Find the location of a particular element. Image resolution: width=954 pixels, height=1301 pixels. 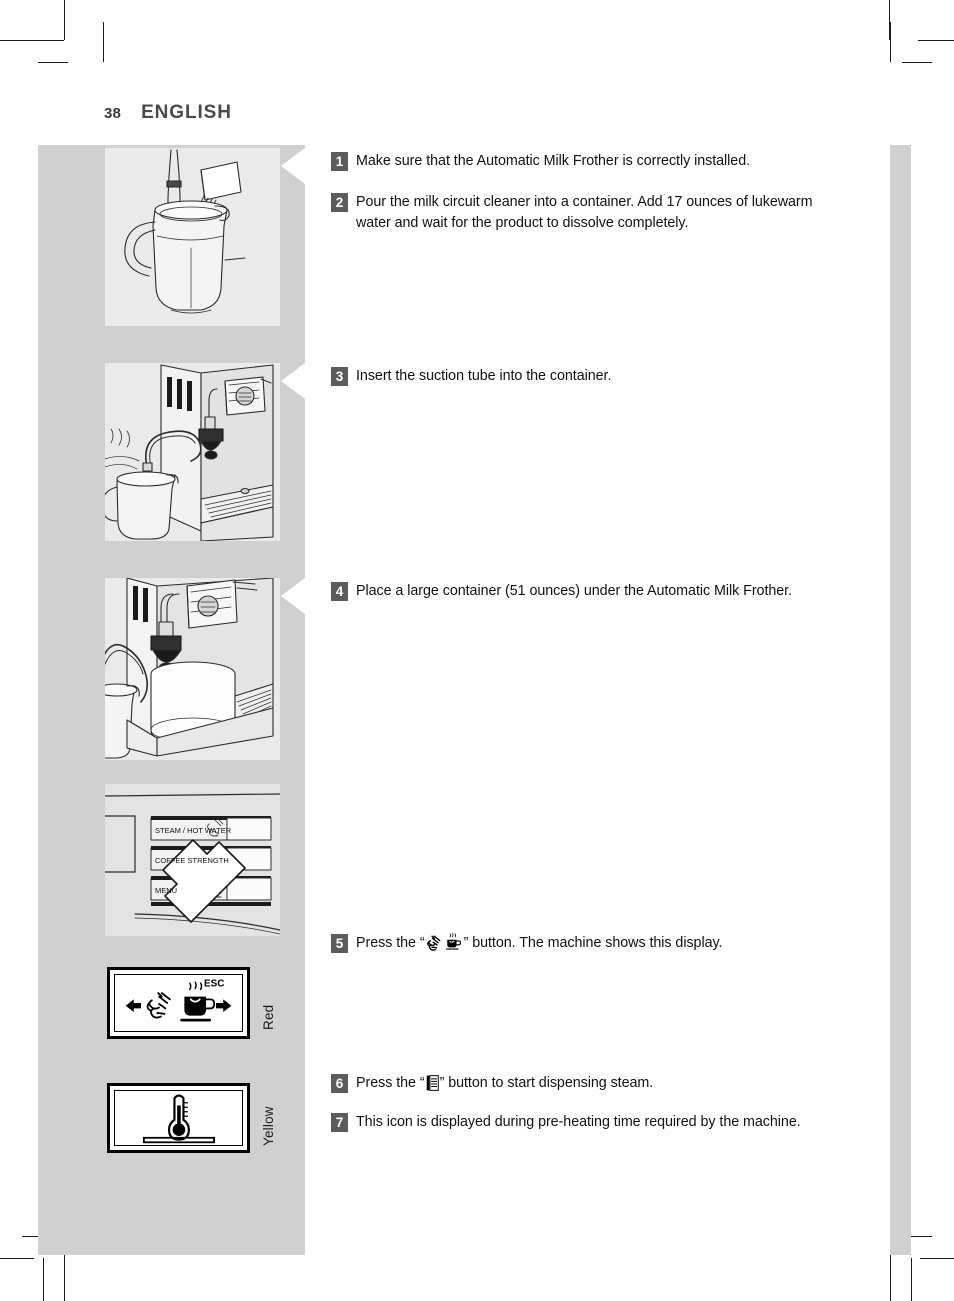

crop-mark-tl-v1 is located at coordinates (64, 20).